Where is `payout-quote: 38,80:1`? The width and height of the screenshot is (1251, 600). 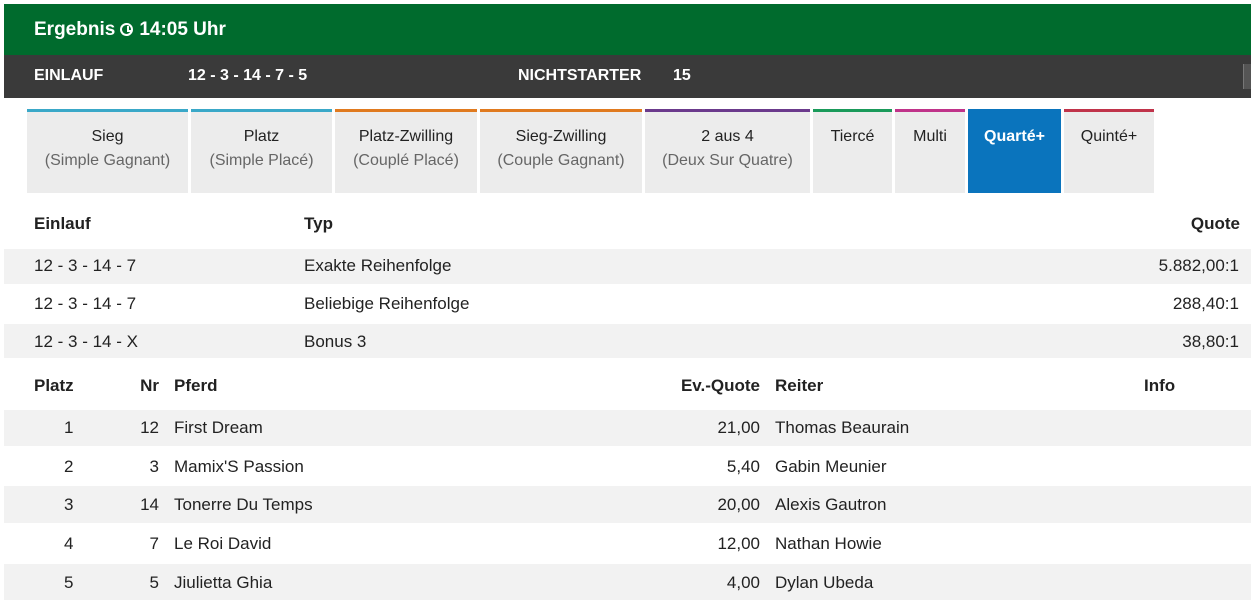
payout-quote: 38,80:1 is located at coordinates (1210, 341).